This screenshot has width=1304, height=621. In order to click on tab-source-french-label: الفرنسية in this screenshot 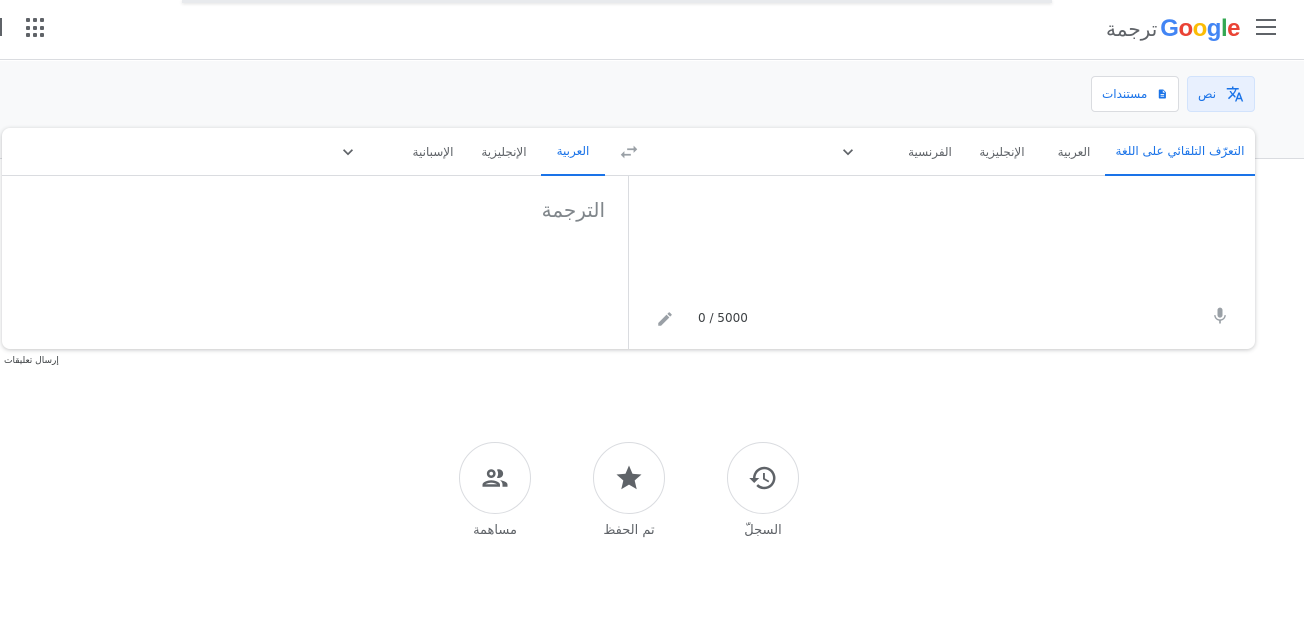, I will do `click(930, 152)`.